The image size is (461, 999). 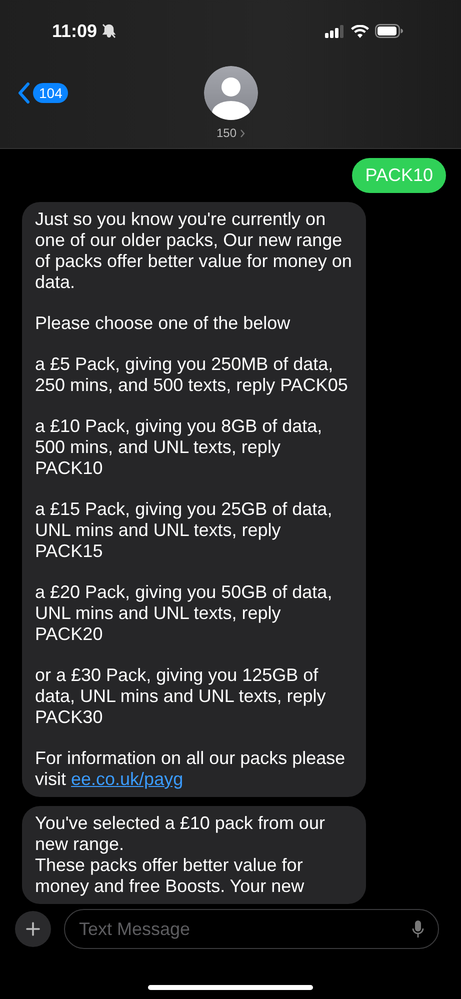 I want to click on message-text: You've selected a £10 pack from our new range. These packs offer better value for money and free Boosts. Your new, so click(x=180, y=855).